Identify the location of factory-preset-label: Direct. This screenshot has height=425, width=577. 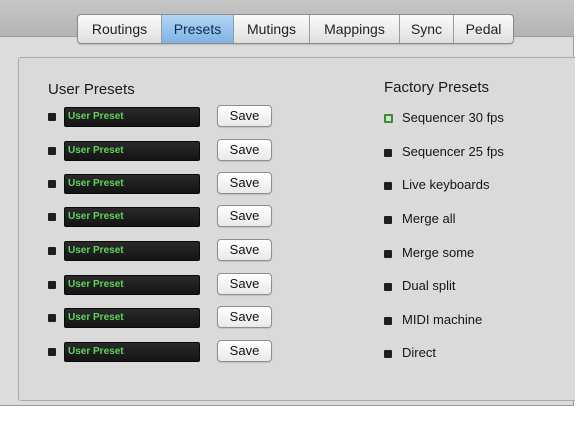
(419, 352).